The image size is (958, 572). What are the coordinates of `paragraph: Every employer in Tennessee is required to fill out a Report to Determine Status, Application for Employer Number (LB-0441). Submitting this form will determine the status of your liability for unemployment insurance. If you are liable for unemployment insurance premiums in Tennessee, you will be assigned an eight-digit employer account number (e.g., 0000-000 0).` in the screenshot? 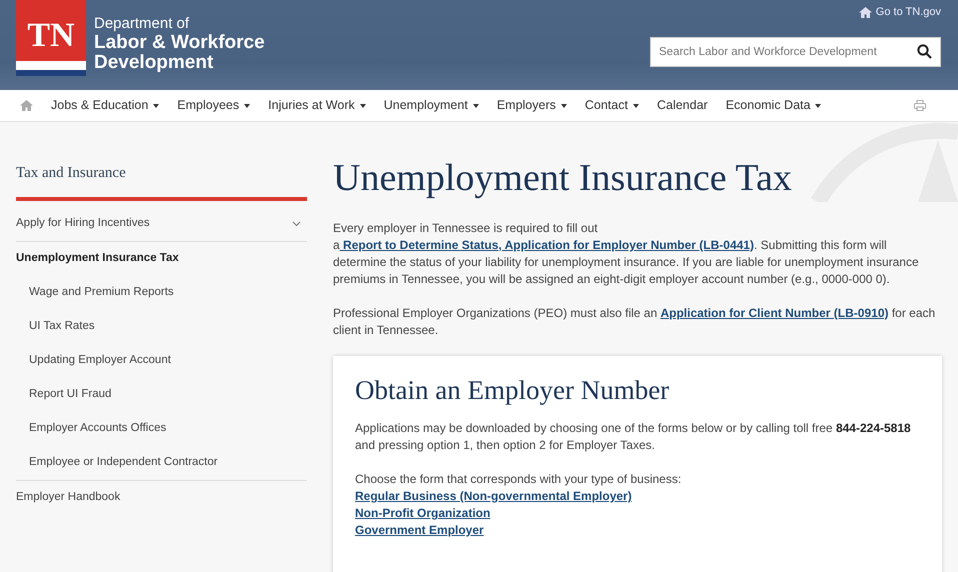 It's located at (626, 254).